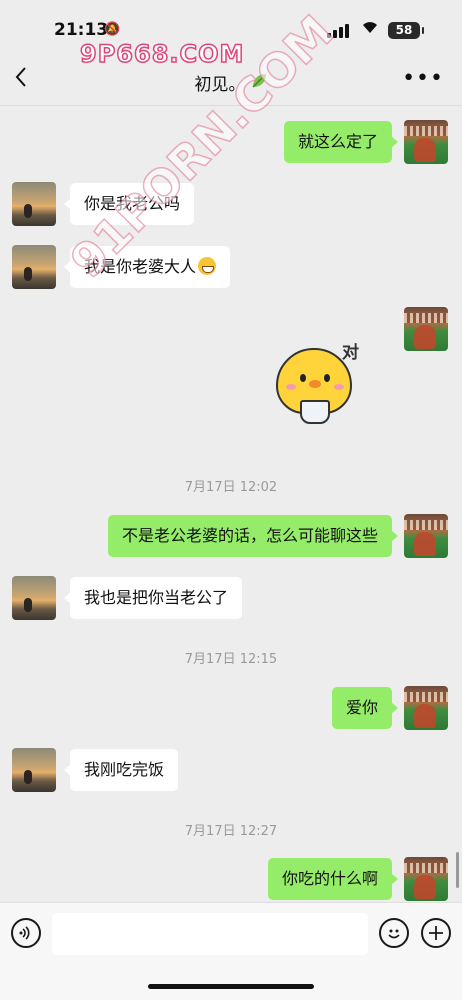 The width and height of the screenshot is (462, 1000). Describe the element at coordinates (153, 598) in the screenshot. I see `message-bubble-in: 我也是把你当老公了` at that location.